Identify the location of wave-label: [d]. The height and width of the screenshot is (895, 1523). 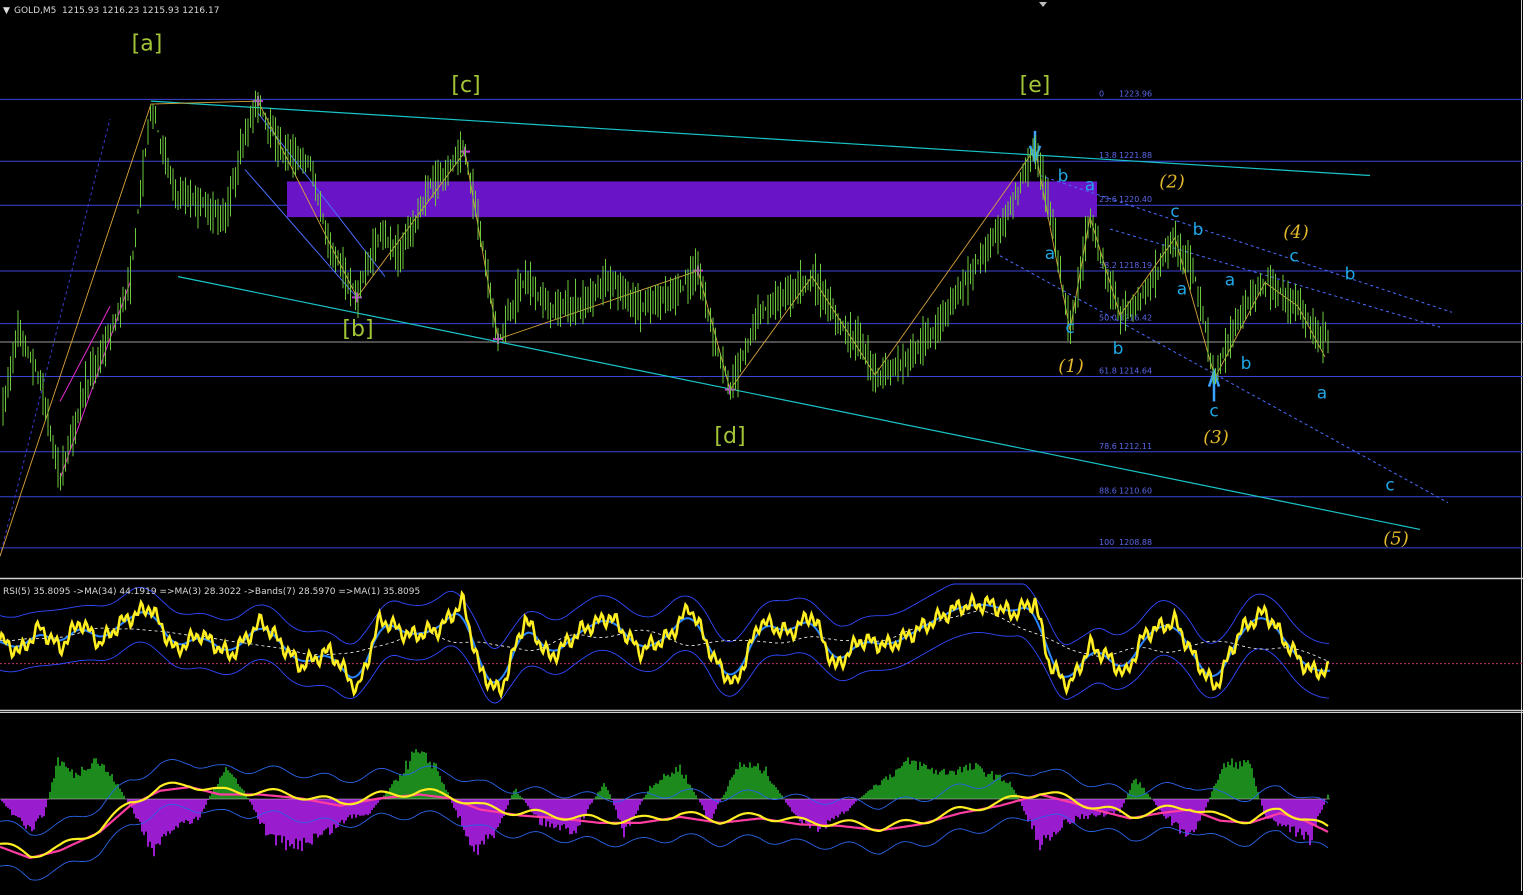
(729, 436).